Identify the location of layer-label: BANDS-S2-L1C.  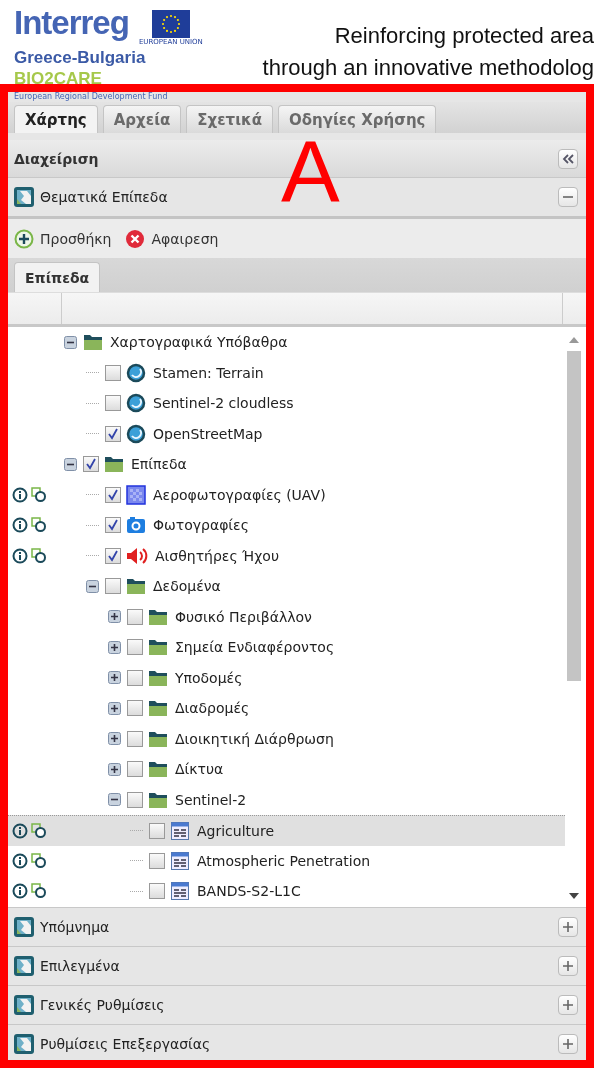
(249, 891).